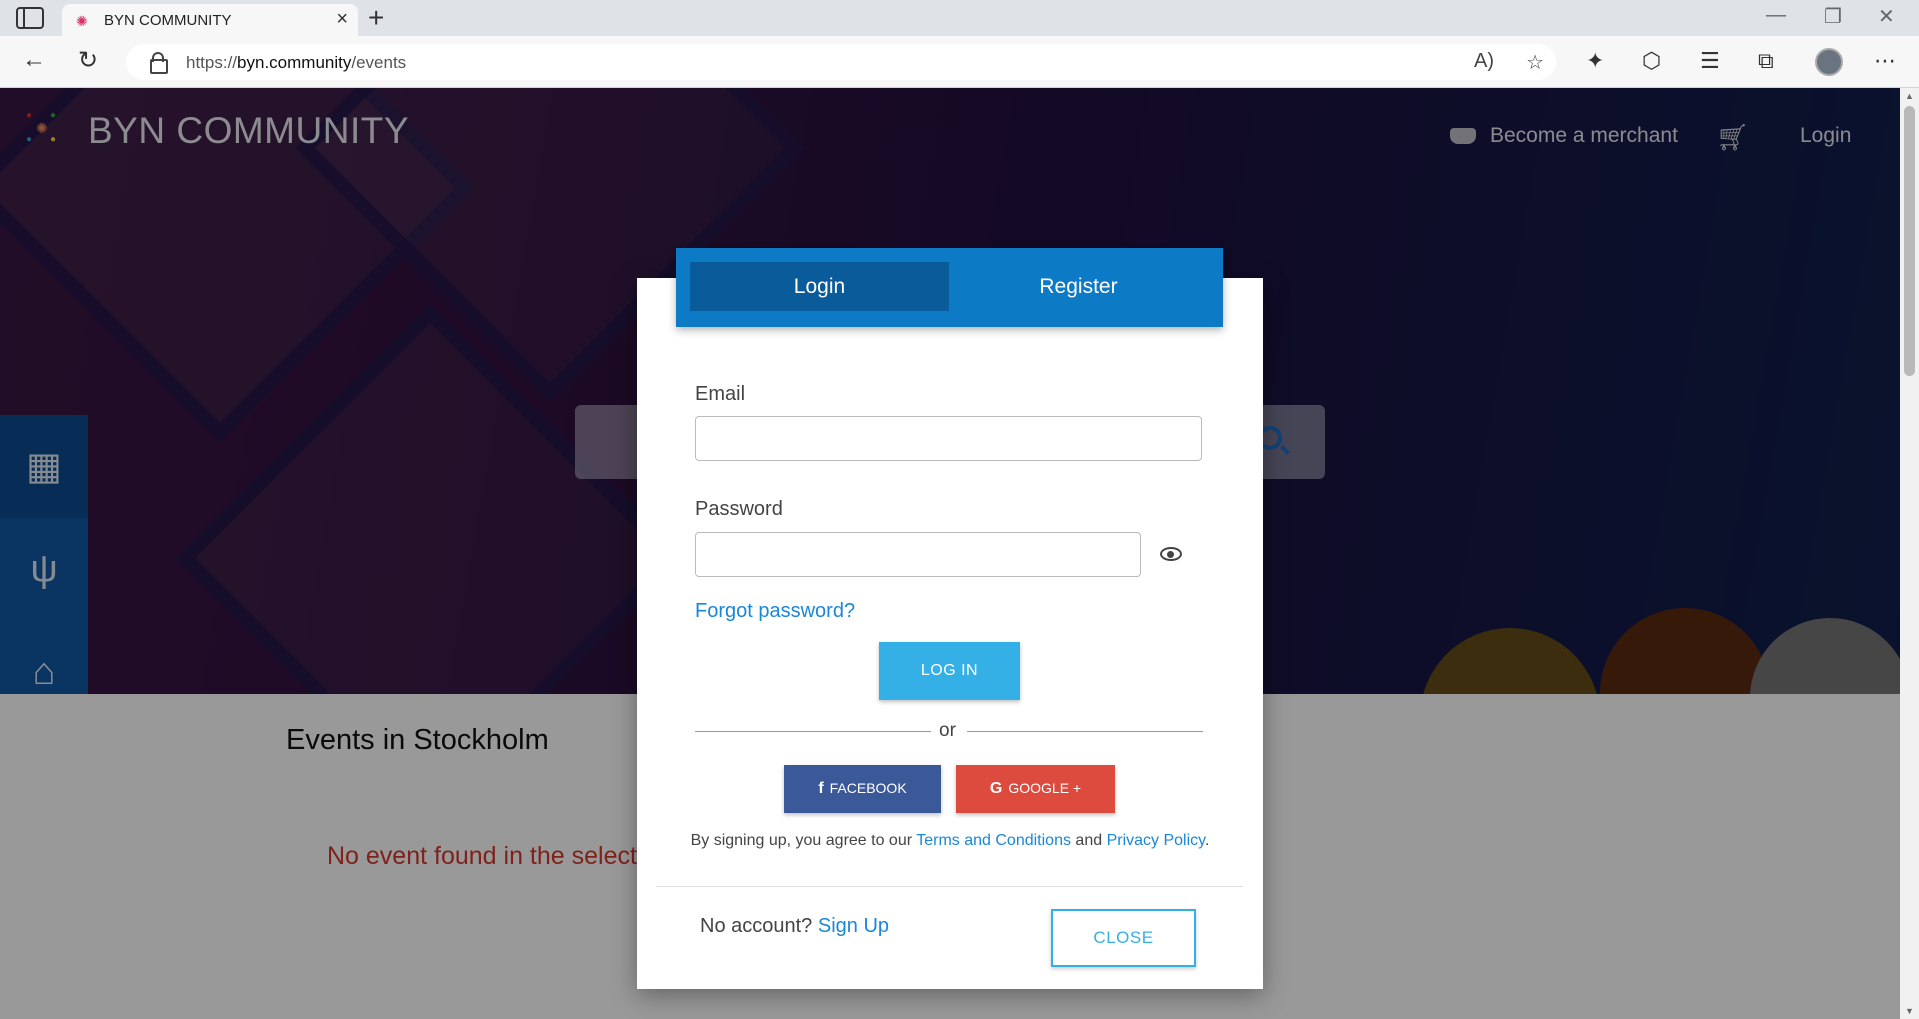  What do you see at coordinates (795, 926) in the screenshot?
I see `no-account-text: No account? Sign Up` at bounding box center [795, 926].